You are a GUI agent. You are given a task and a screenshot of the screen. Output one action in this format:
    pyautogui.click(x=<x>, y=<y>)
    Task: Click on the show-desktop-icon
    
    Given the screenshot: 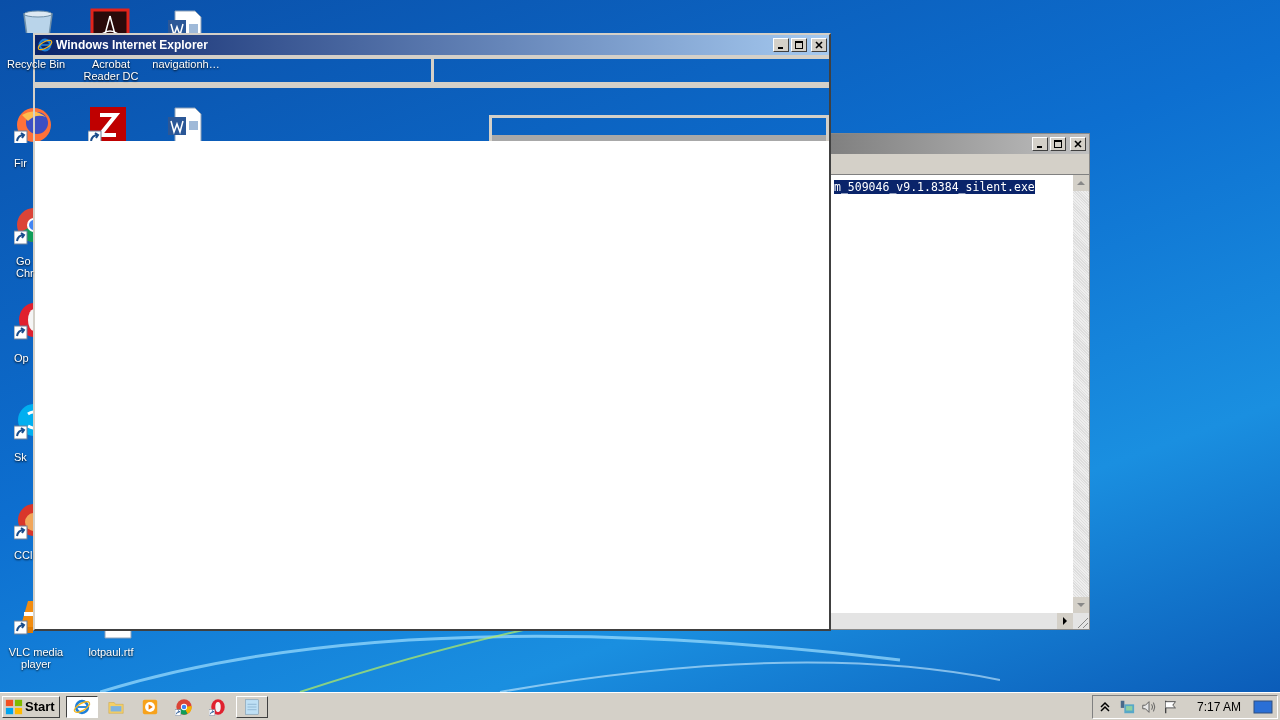 What is the action you would take?
    pyautogui.click(x=1263, y=706)
    